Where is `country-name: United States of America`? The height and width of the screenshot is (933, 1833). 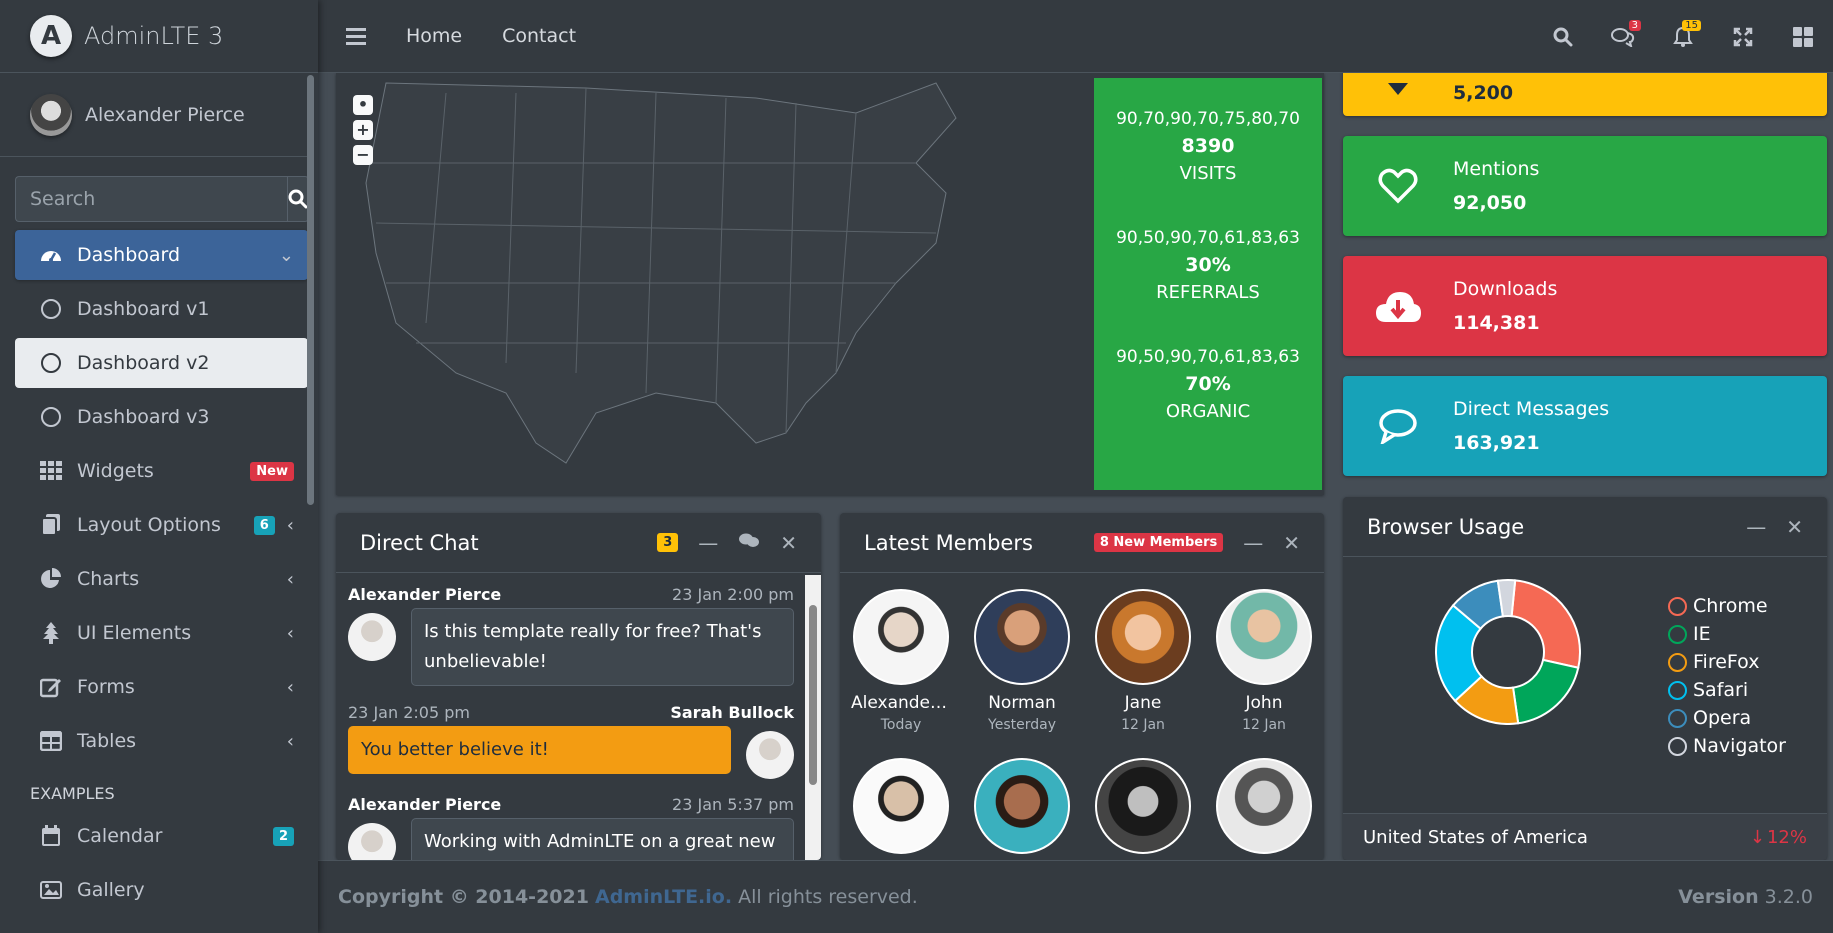 country-name: United States of America is located at coordinates (1475, 837).